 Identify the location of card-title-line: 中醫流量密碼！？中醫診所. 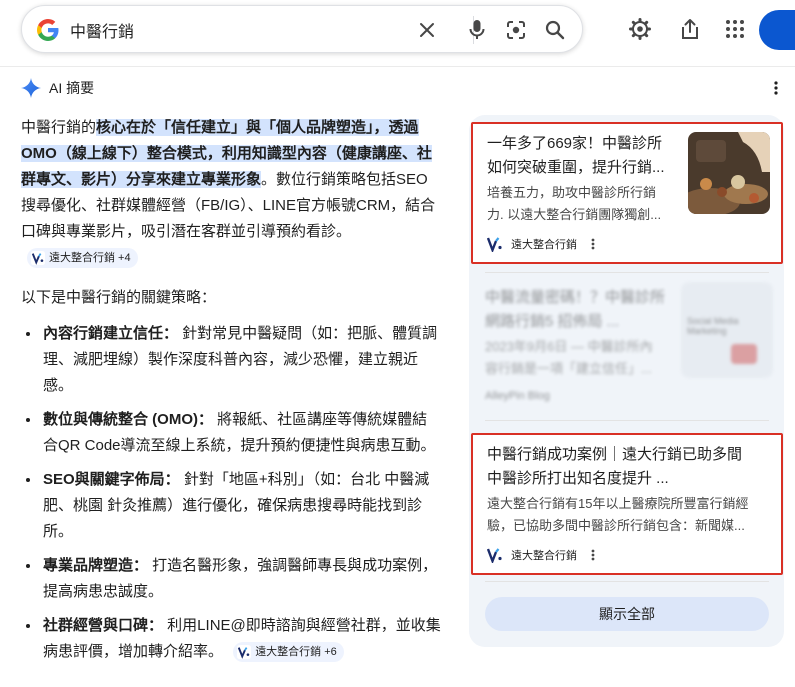
(575, 297).